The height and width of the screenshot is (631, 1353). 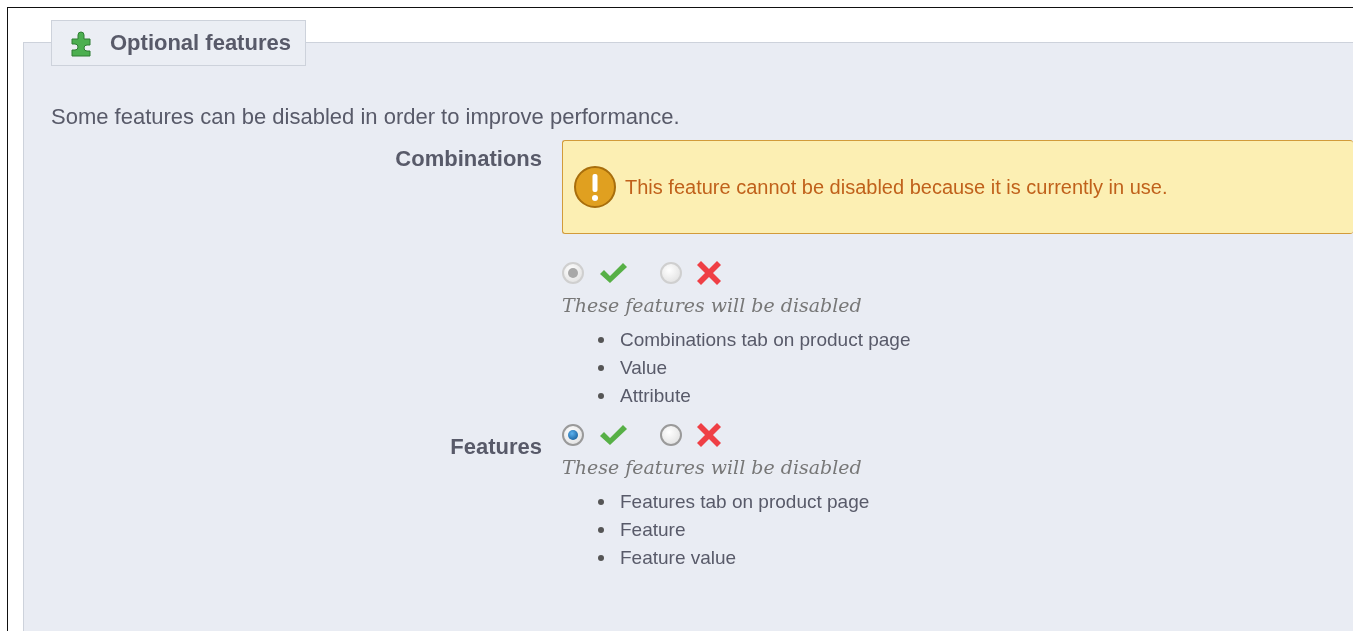 I want to click on description-text: Some features can be disabled in order to improve performance., so click(x=366, y=117).